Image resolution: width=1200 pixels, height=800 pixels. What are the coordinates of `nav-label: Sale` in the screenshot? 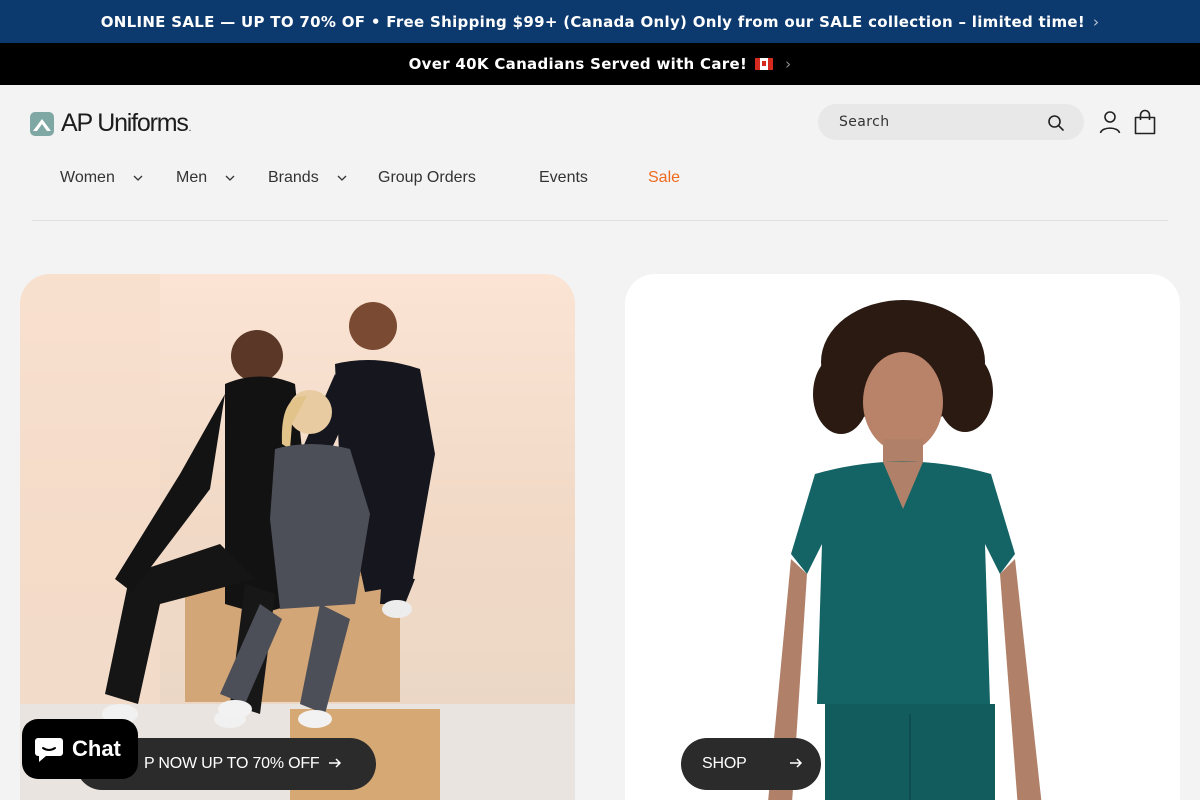 It's located at (664, 177).